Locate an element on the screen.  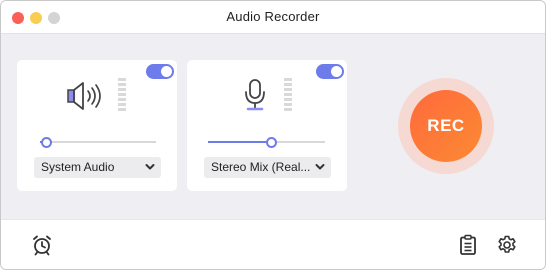
microphone-toggle is located at coordinates (330, 71).